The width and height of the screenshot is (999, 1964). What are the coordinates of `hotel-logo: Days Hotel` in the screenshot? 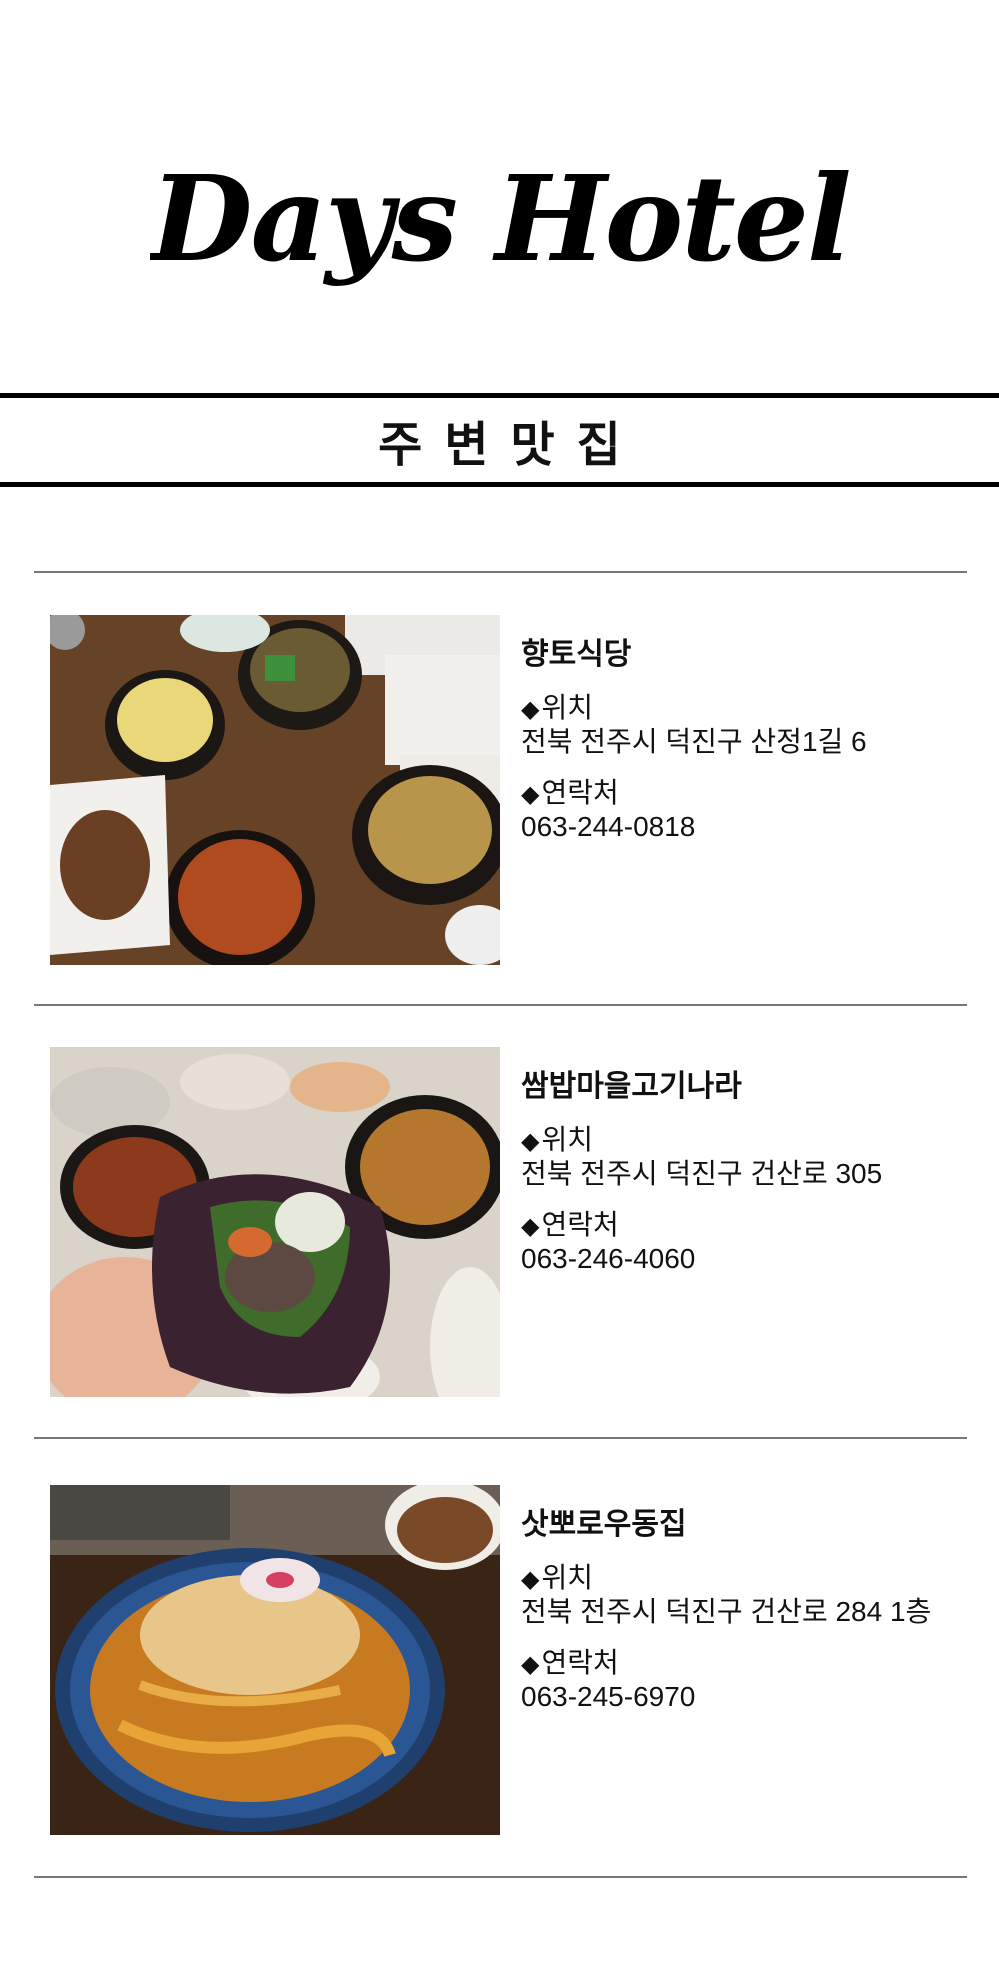 It's located at (499, 235).